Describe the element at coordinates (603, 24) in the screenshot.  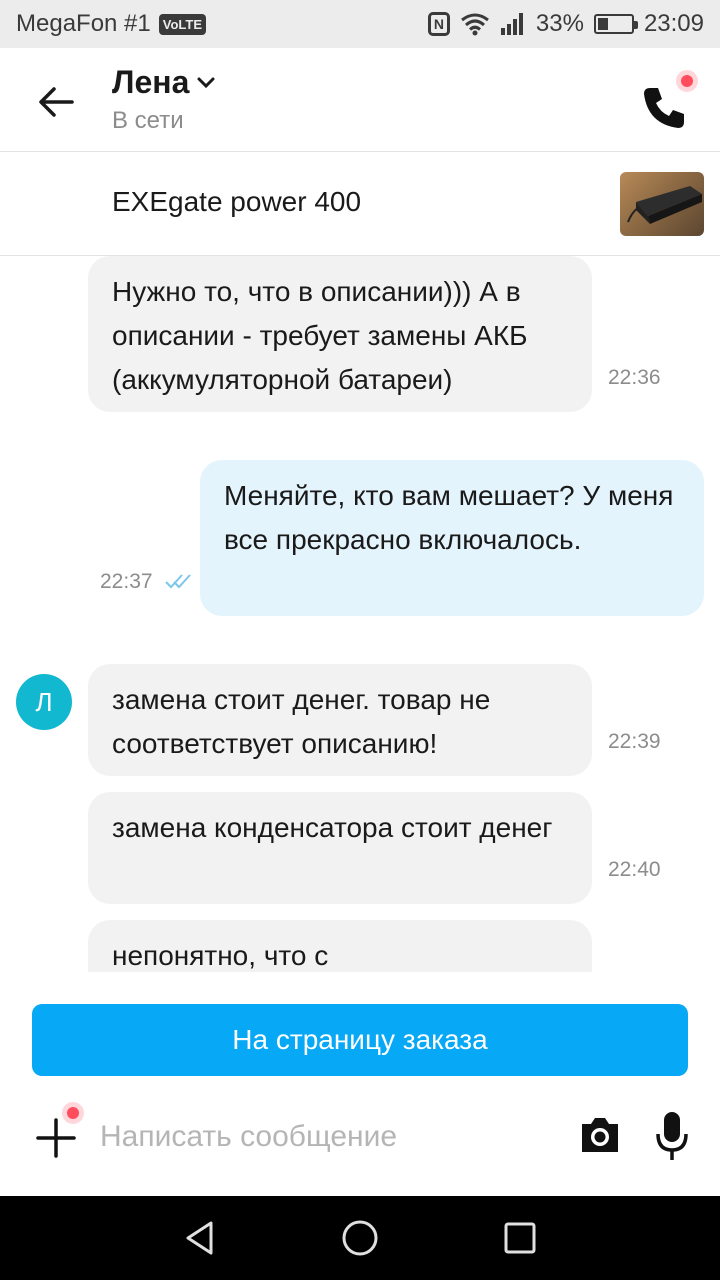
I see `battery-fill` at that location.